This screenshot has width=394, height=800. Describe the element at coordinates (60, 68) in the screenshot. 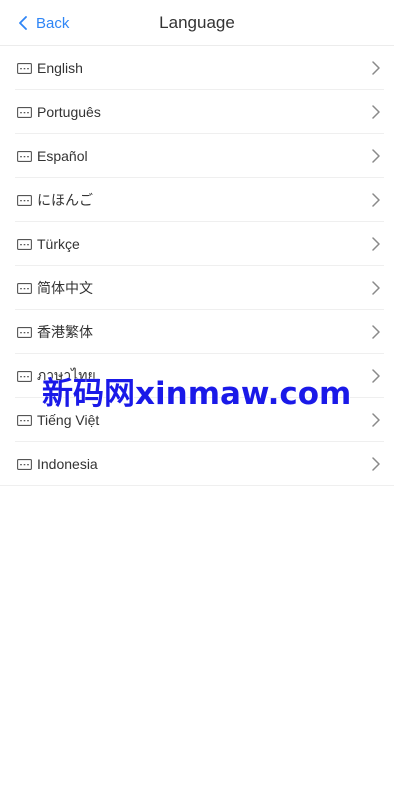

I see `language-label: English` at that location.